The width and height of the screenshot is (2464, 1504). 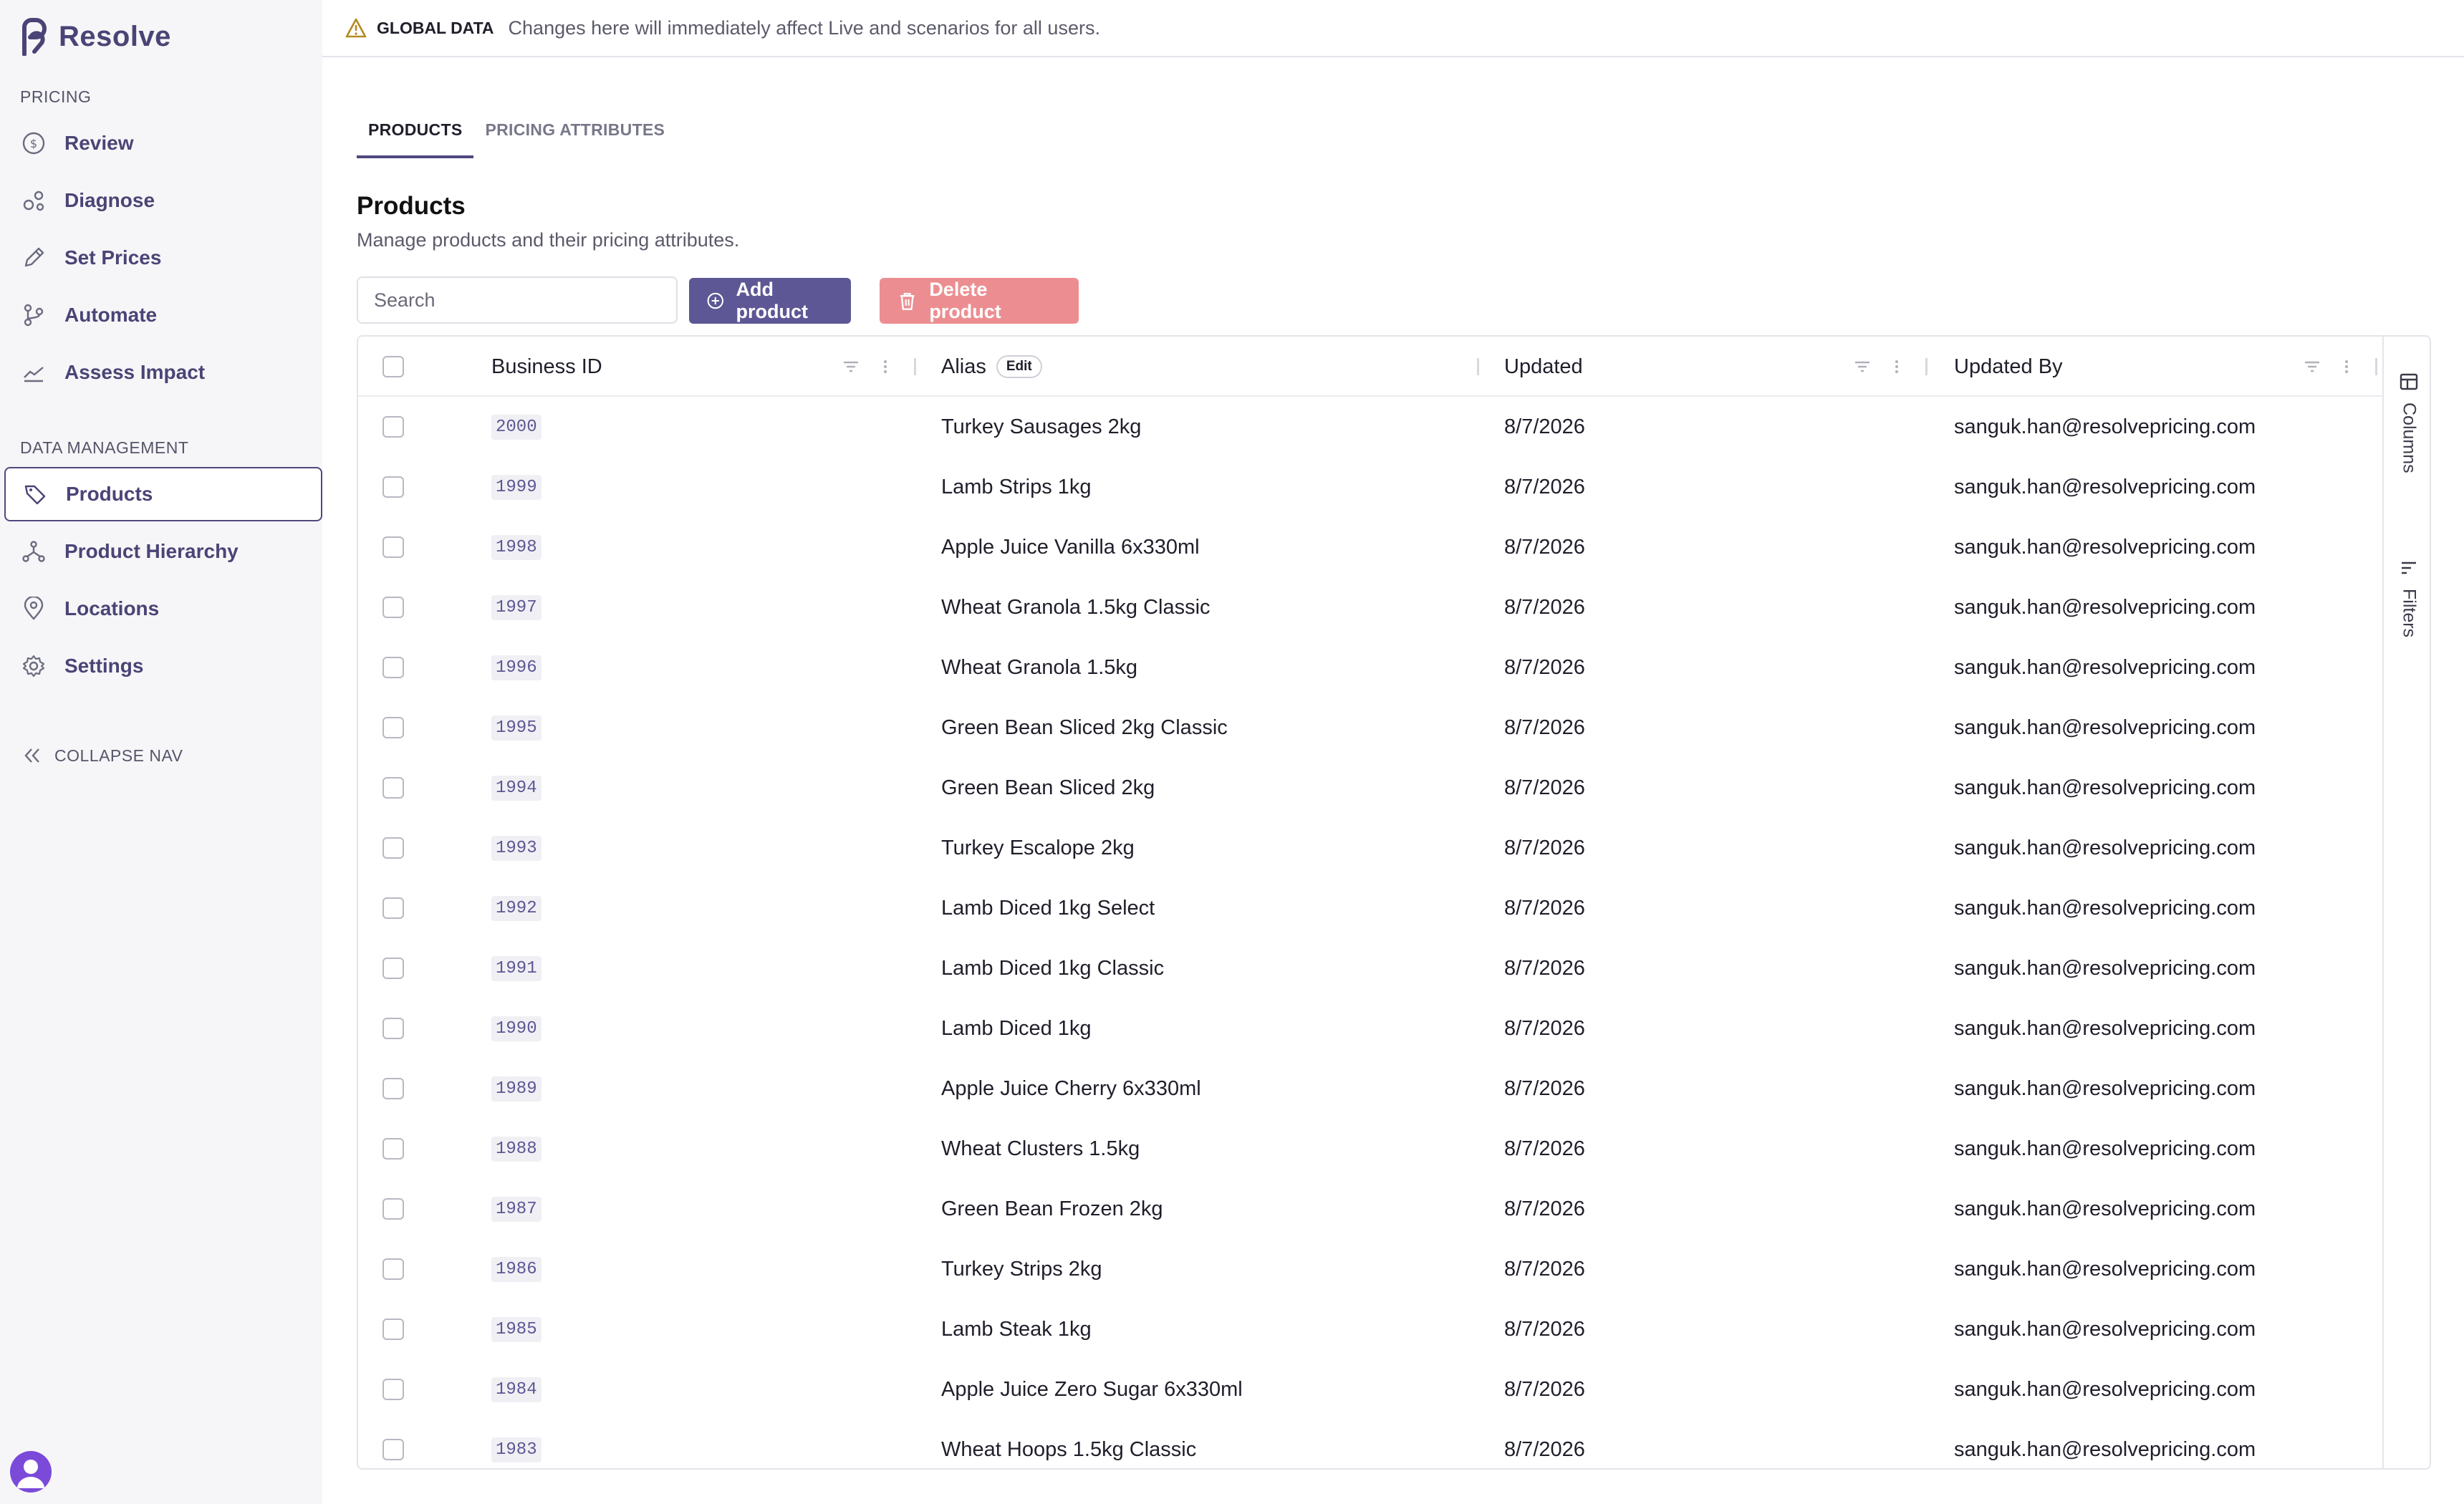 What do you see at coordinates (1068, 1443) in the screenshot?
I see `alias-cell: Wheat Hoops 1.5kg Classic` at bounding box center [1068, 1443].